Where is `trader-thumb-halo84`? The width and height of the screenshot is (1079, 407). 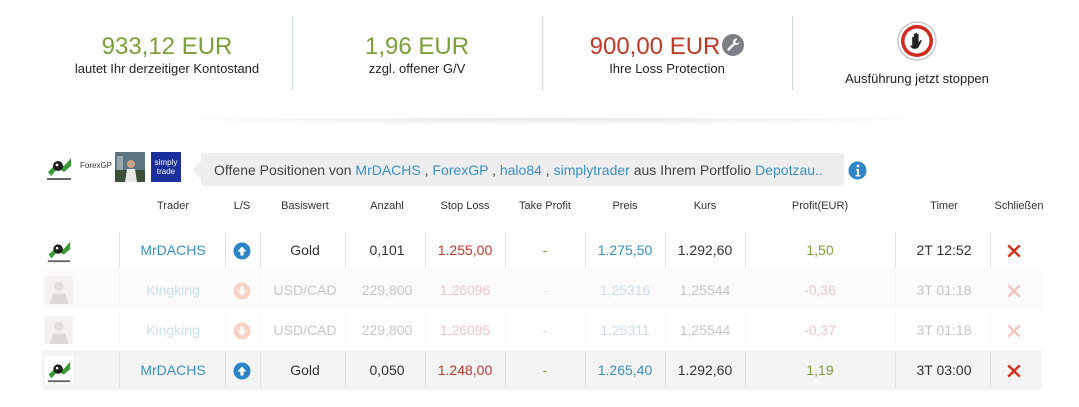 trader-thumb-halo84 is located at coordinates (130, 167).